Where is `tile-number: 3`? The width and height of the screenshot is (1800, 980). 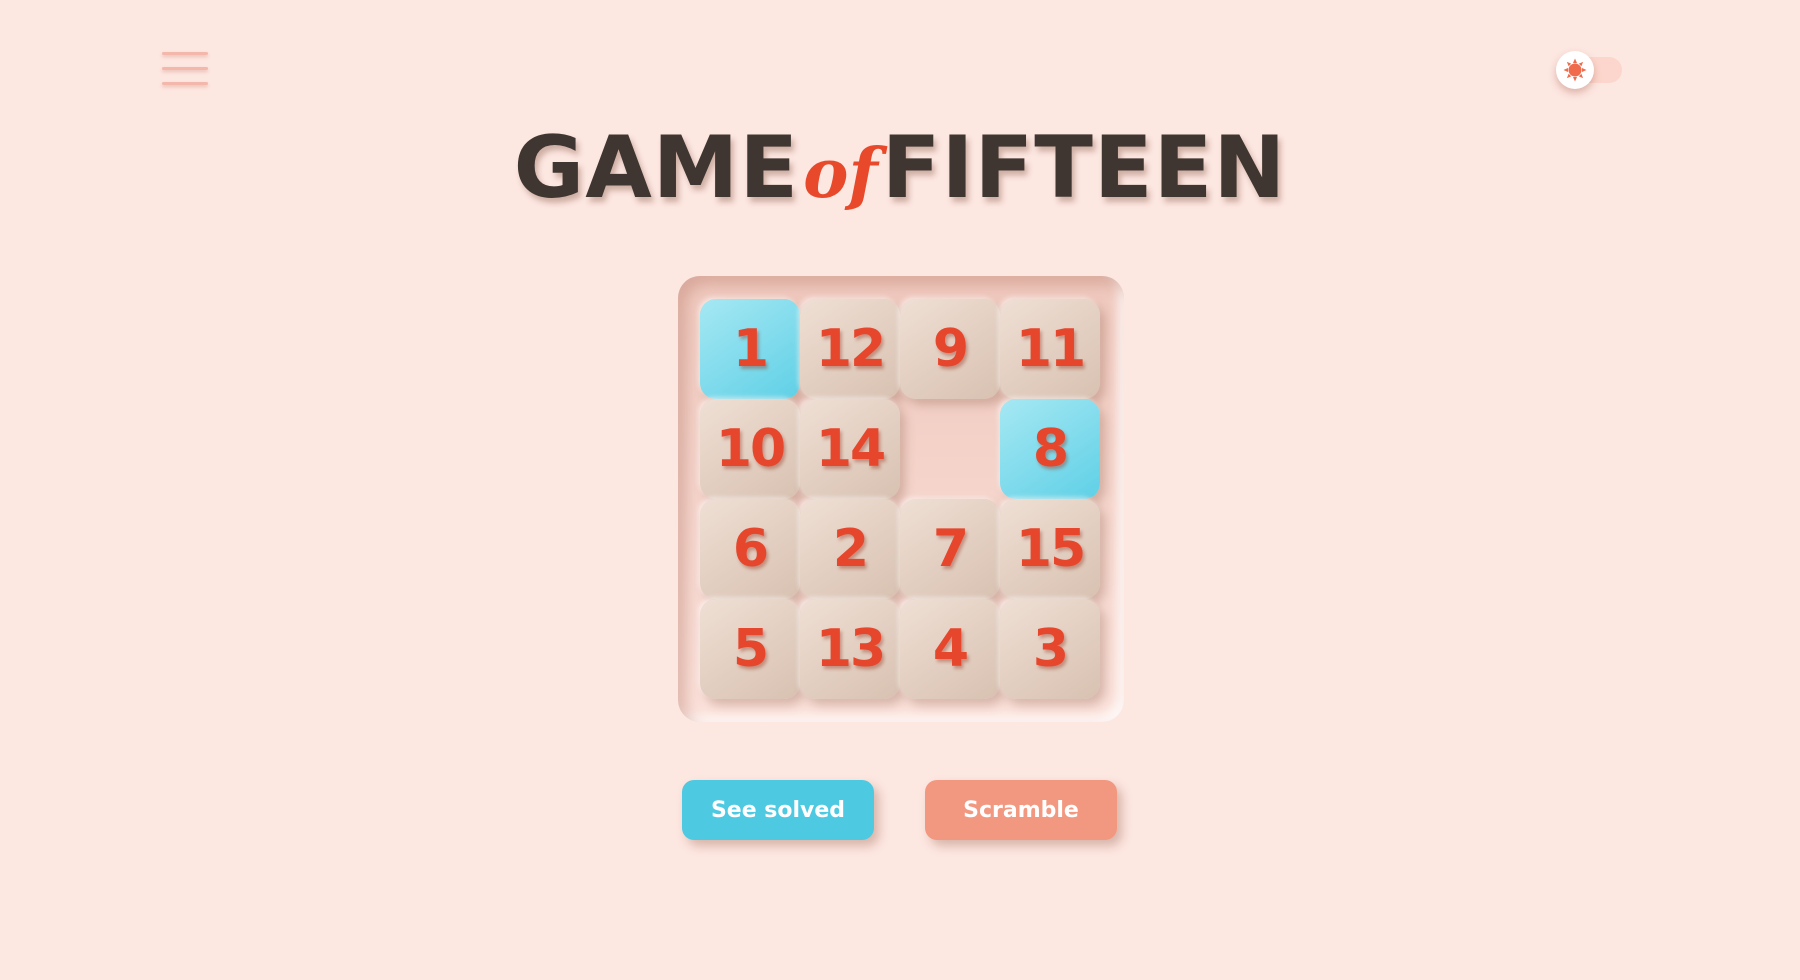 tile-number: 3 is located at coordinates (1050, 649).